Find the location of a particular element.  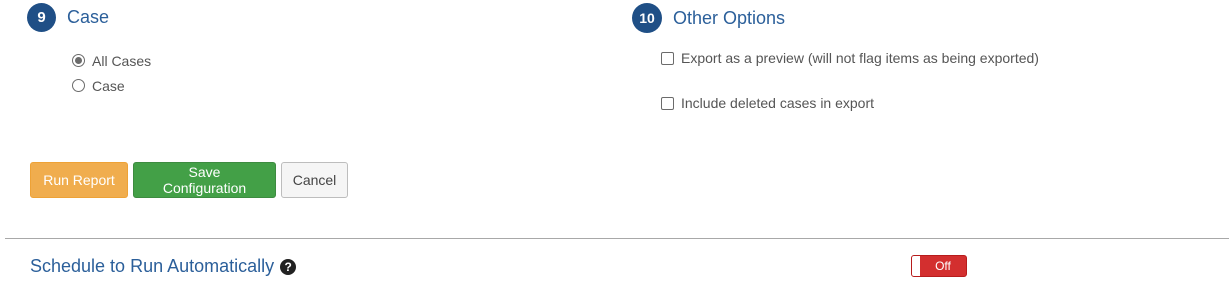

schedule-title: Schedule to Run Automatically is located at coordinates (152, 266).